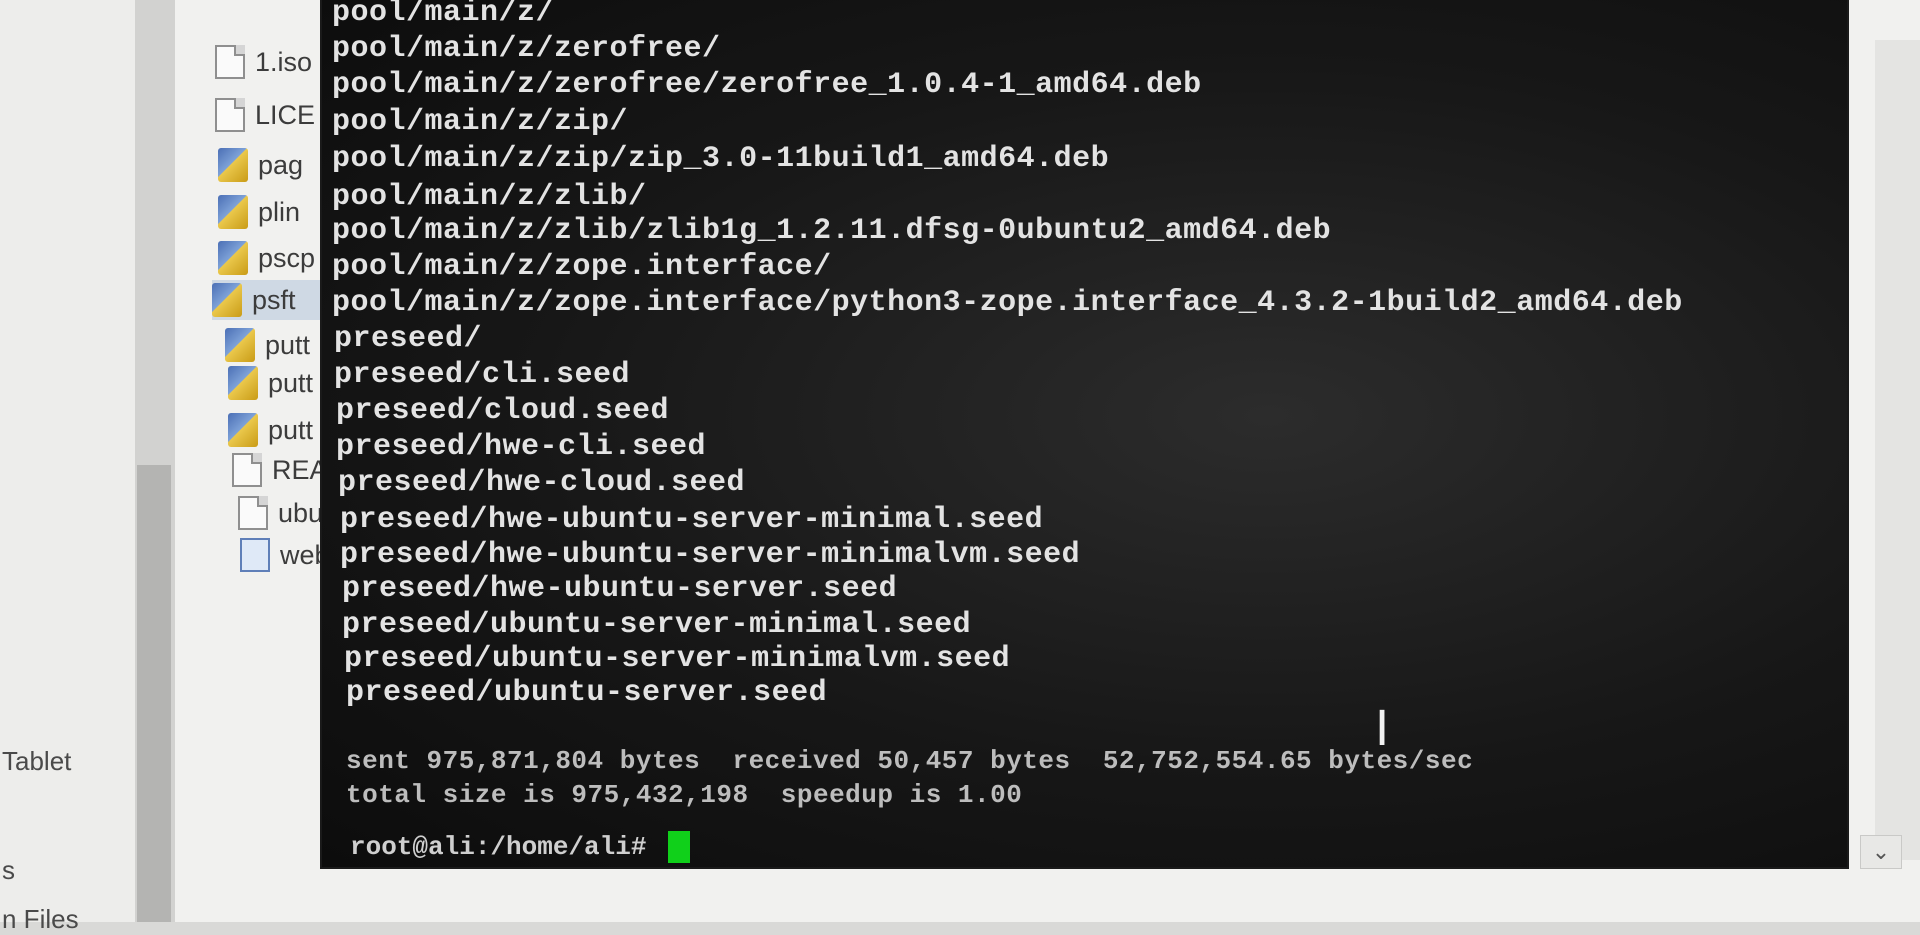  Describe the element at coordinates (255, 555) in the screenshot. I see `web-icon` at that location.